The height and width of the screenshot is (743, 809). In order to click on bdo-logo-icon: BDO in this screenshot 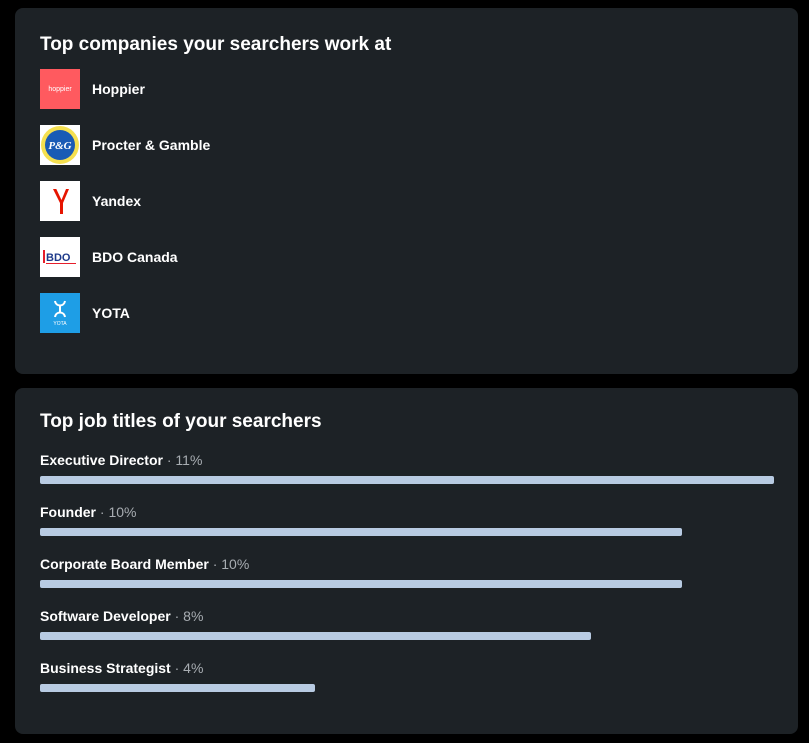, I will do `click(60, 257)`.